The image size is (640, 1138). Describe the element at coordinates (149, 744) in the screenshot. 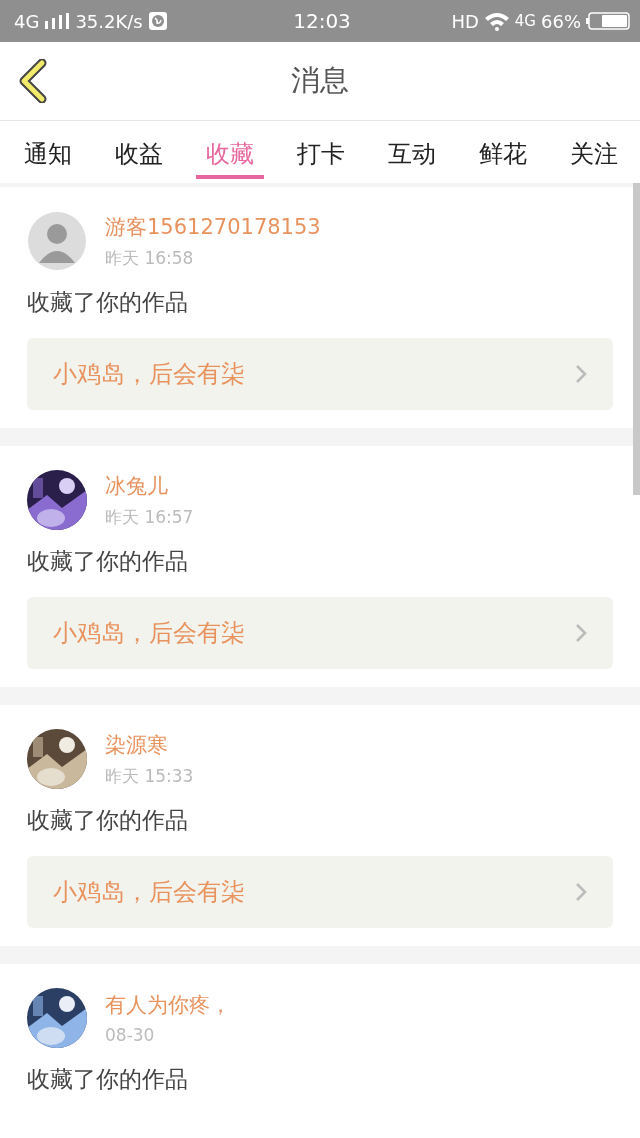

I see `user-name: 染源寒` at that location.